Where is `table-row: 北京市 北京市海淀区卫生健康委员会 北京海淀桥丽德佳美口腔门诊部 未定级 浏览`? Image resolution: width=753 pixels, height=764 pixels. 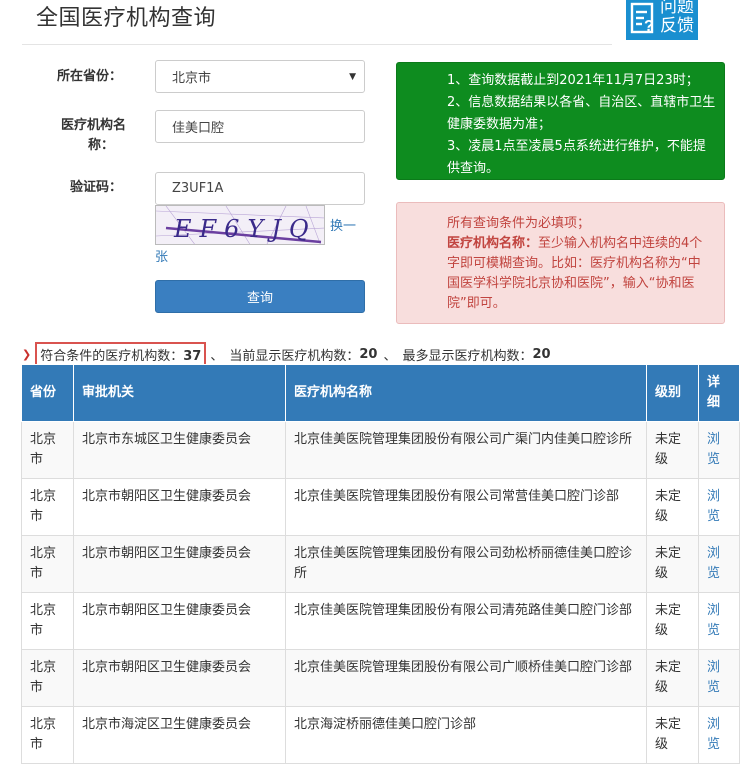 table-row: 北京市 北京市海淀区卫生健康委员会 北京海淀桥丽德佳美口腔门诊部 未定级 浏览 is located at coordinates (380, 735).